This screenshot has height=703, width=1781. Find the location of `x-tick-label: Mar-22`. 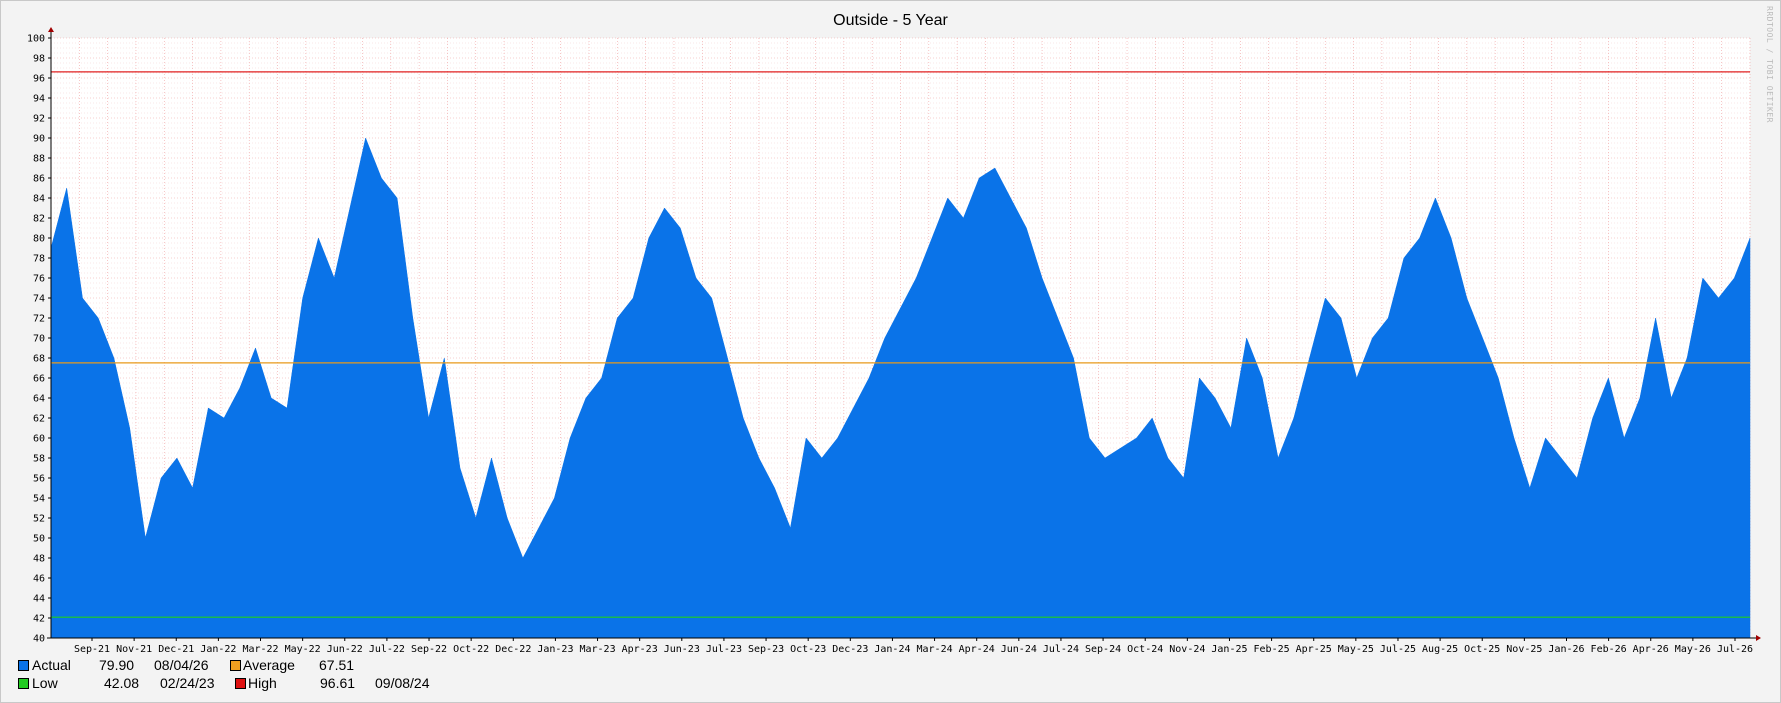

x-tick-label: Mar-22 is located at coordinates (260, 649).